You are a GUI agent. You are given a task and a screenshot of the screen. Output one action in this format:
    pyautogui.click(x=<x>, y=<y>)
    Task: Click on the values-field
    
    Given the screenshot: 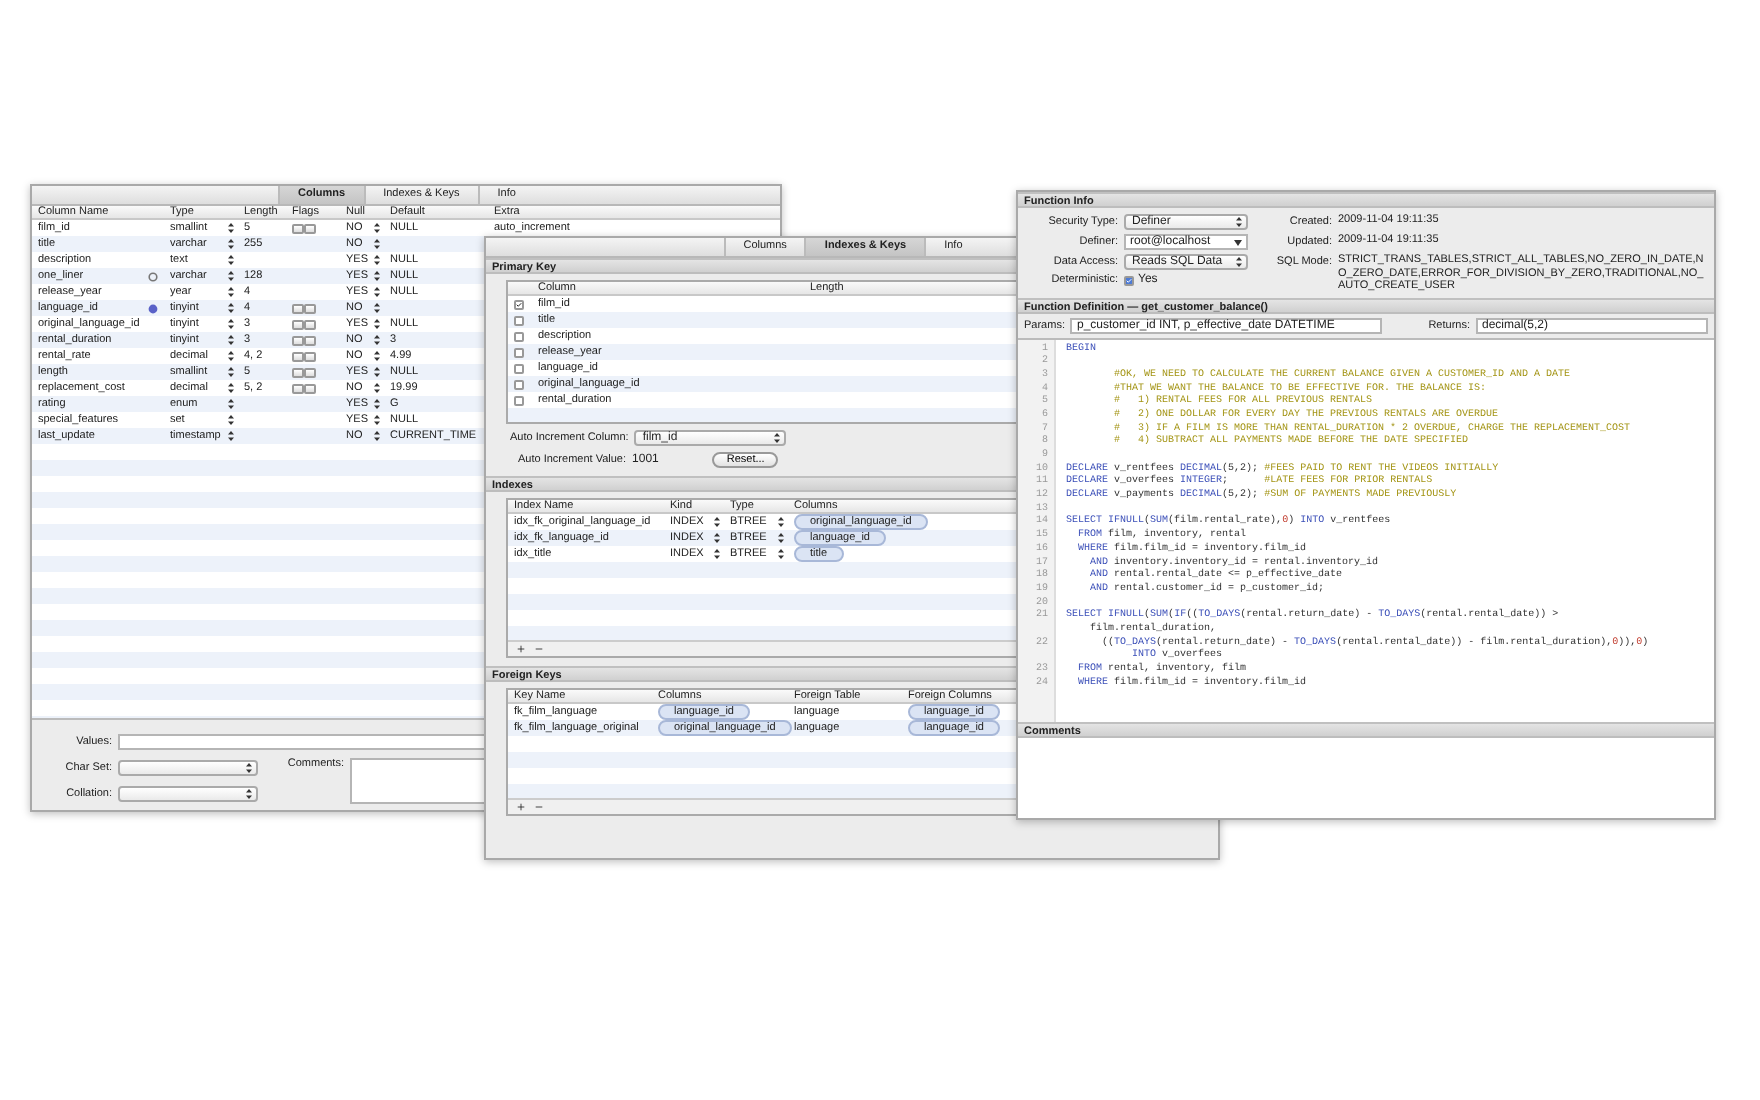 What is the action you would take?
    pyautogui.click(x=302, y=742)
    